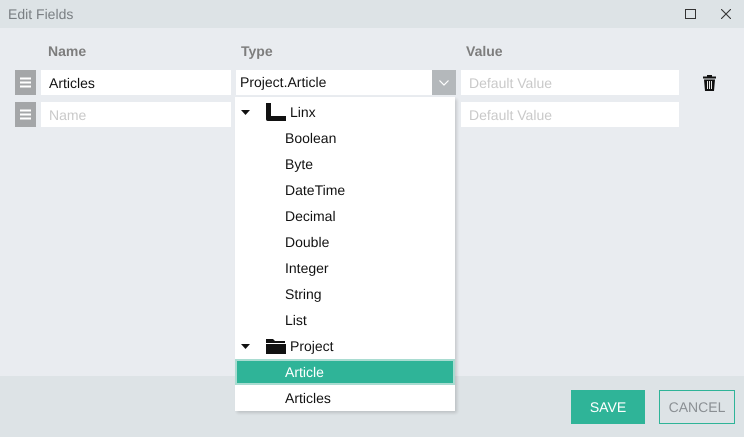  I want to click on tree-item: Integer, so click(345, 268).